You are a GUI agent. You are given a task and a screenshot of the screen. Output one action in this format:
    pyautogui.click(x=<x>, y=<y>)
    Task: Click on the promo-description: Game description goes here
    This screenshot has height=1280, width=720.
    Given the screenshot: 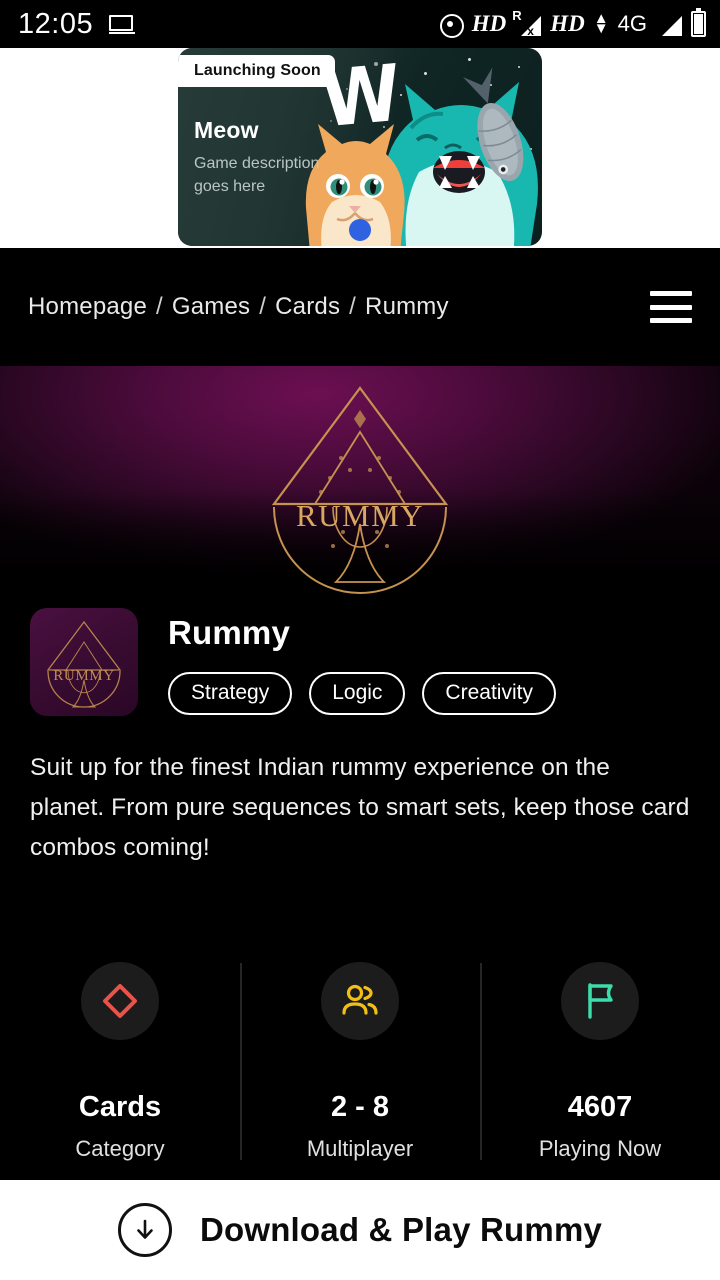 What is the action you would take?
    pyautogui.click(x=284, y=175)
    